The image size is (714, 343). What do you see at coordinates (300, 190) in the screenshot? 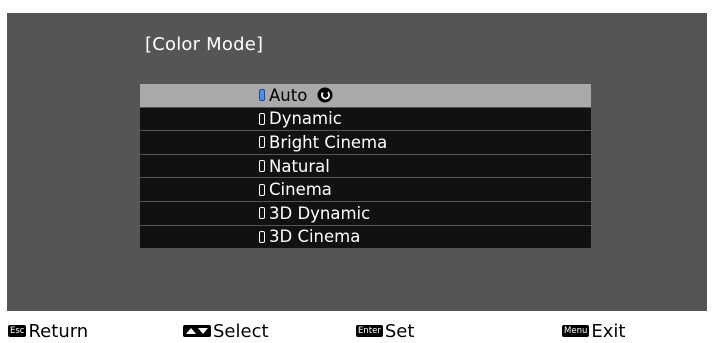
I see `option-label: Cinema` at bounding box center [300, 190].